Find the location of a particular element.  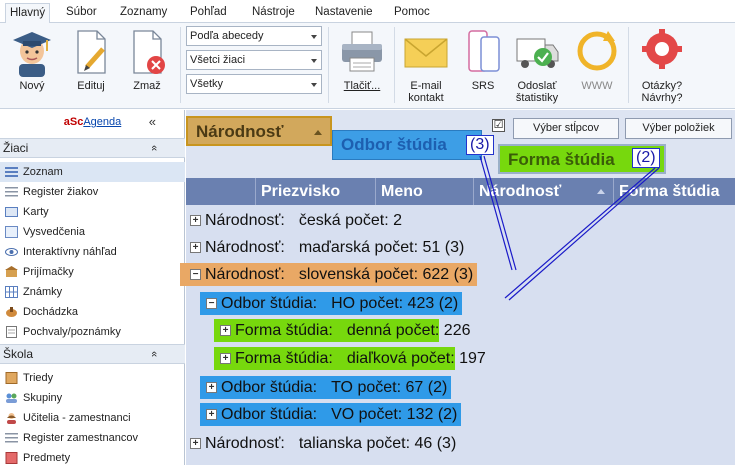

group-row-label: Národnosť: is located at coordinates (245, 274).